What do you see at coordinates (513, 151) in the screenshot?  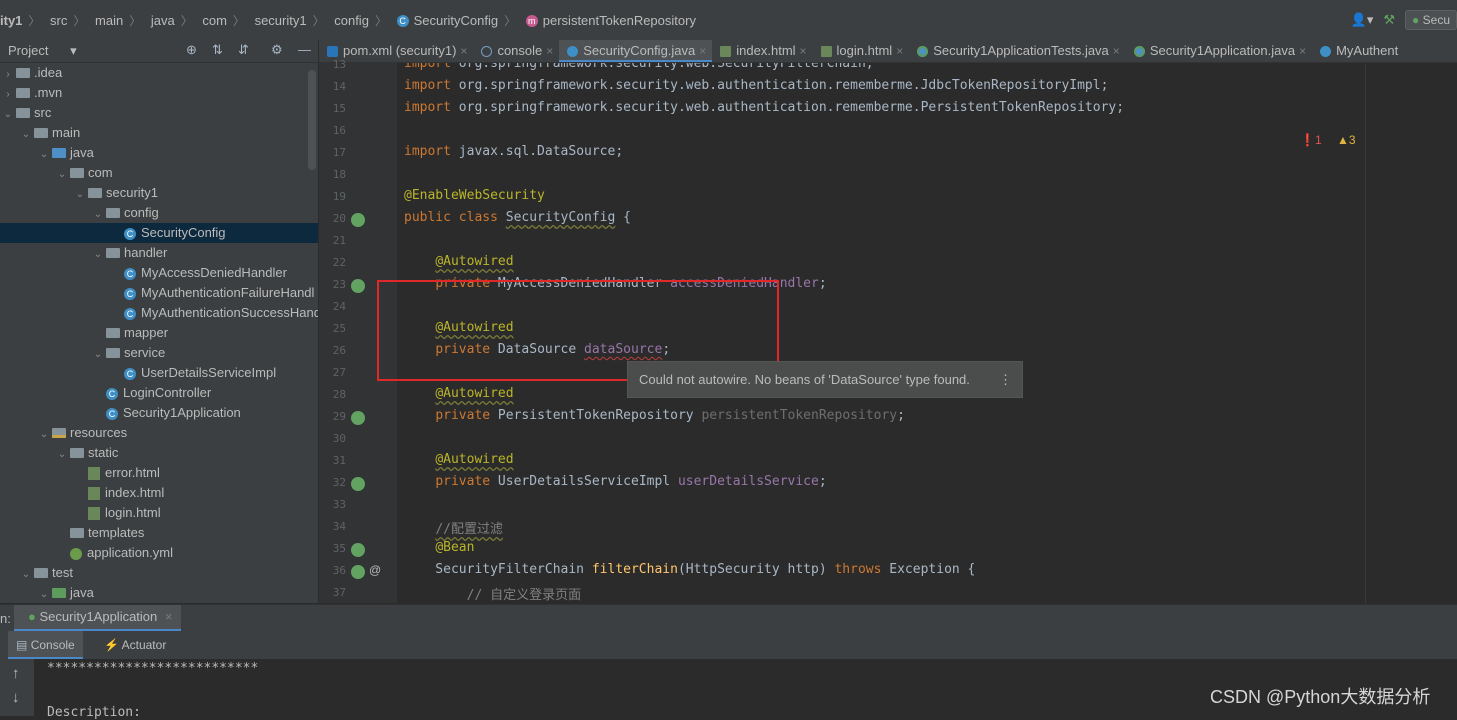 I see `code-line: import javax.sql.DataSource;` at bounding box center [513, 151].